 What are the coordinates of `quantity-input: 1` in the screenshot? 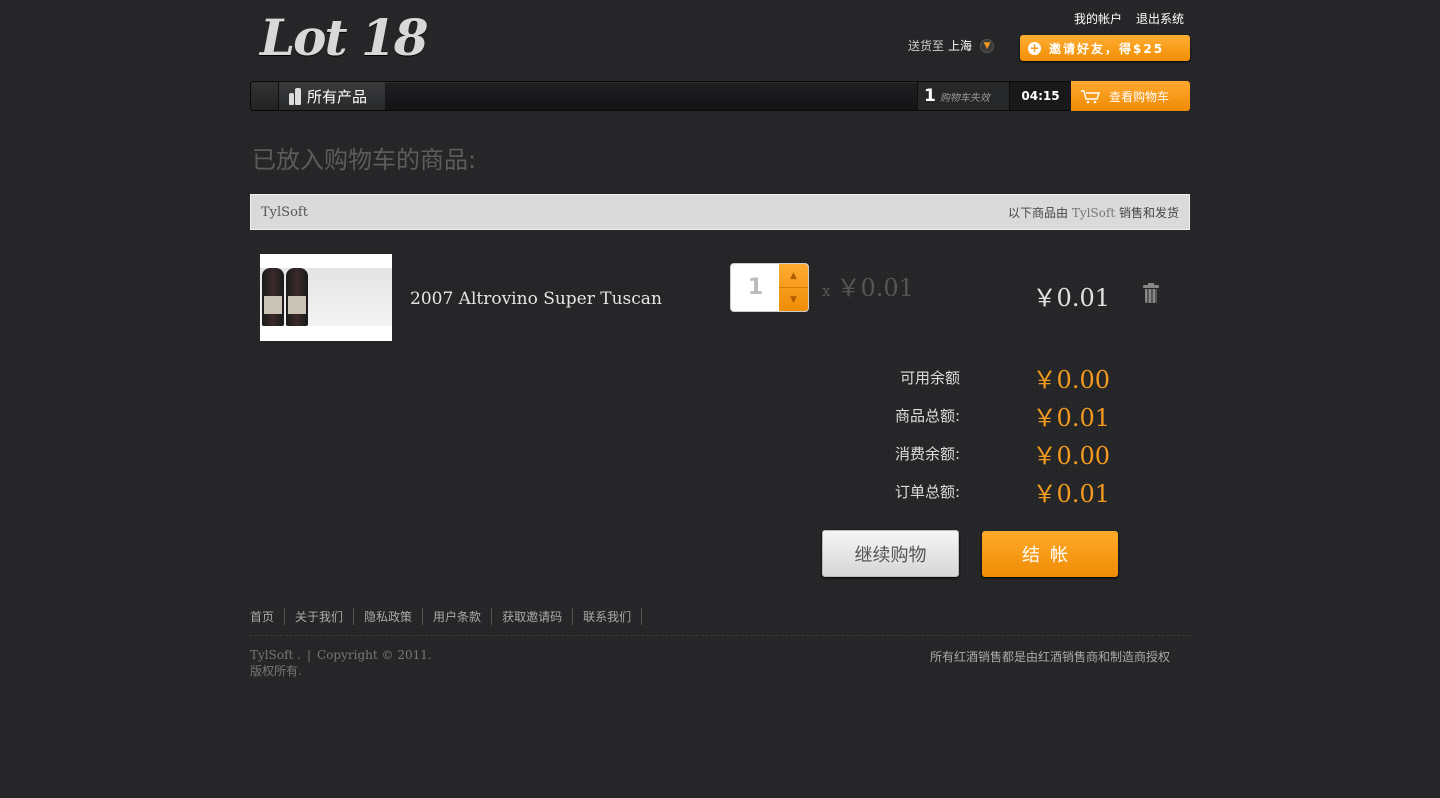 It's located at (755, 287).